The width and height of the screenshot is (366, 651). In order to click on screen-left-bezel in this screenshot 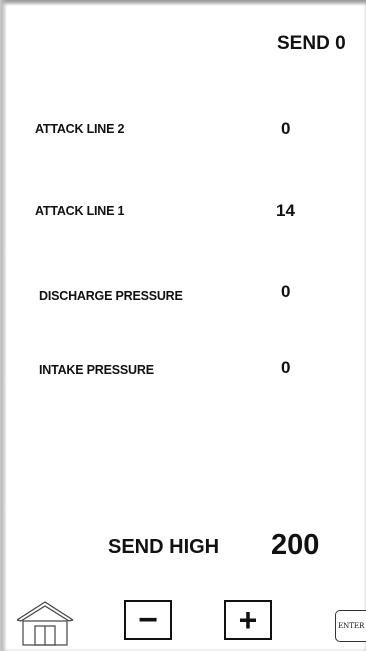, I will do `click(4, 325)`.